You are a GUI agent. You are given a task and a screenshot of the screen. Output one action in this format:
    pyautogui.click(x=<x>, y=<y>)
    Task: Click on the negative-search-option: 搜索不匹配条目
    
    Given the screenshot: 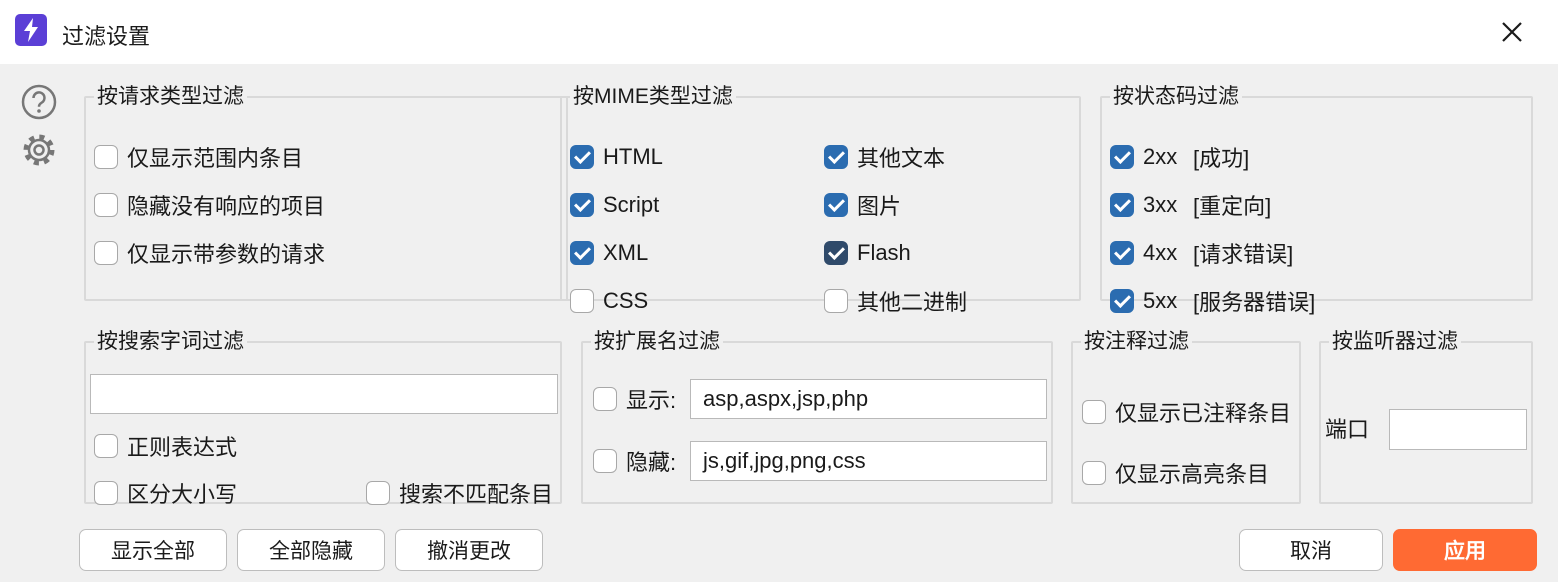 What is the action you would take?
    pyautogui.click(x=459, y=493)
    